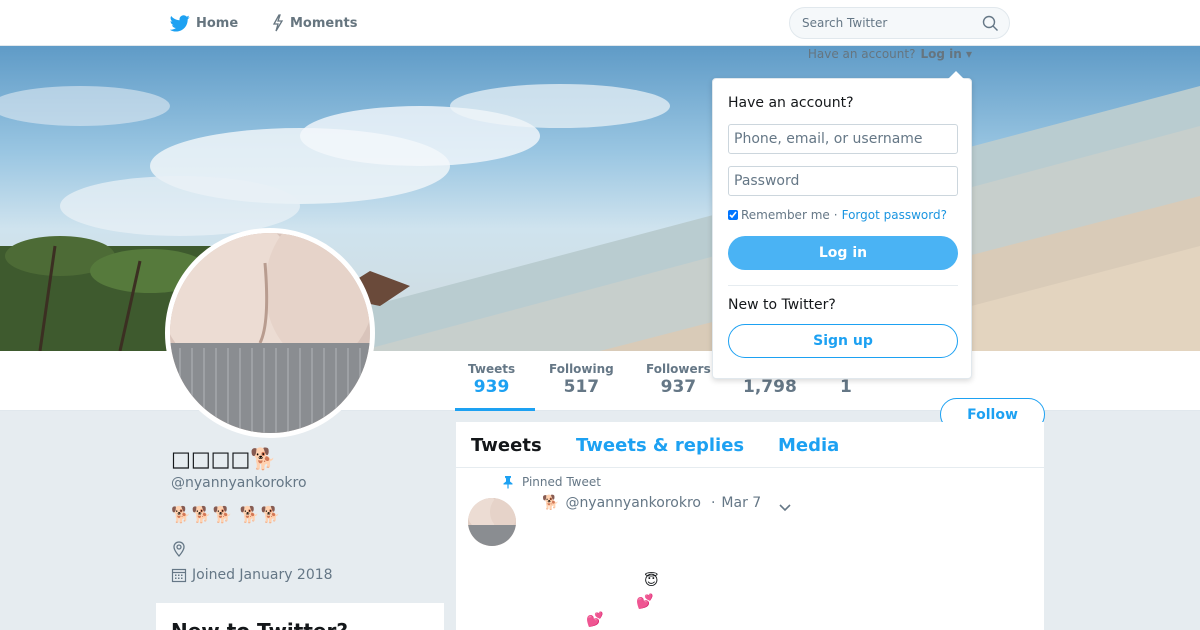 Image resolution: width=1200 pixels, height=630 pixels. I want to click on nav-moments: Moments, so click(314, 23).